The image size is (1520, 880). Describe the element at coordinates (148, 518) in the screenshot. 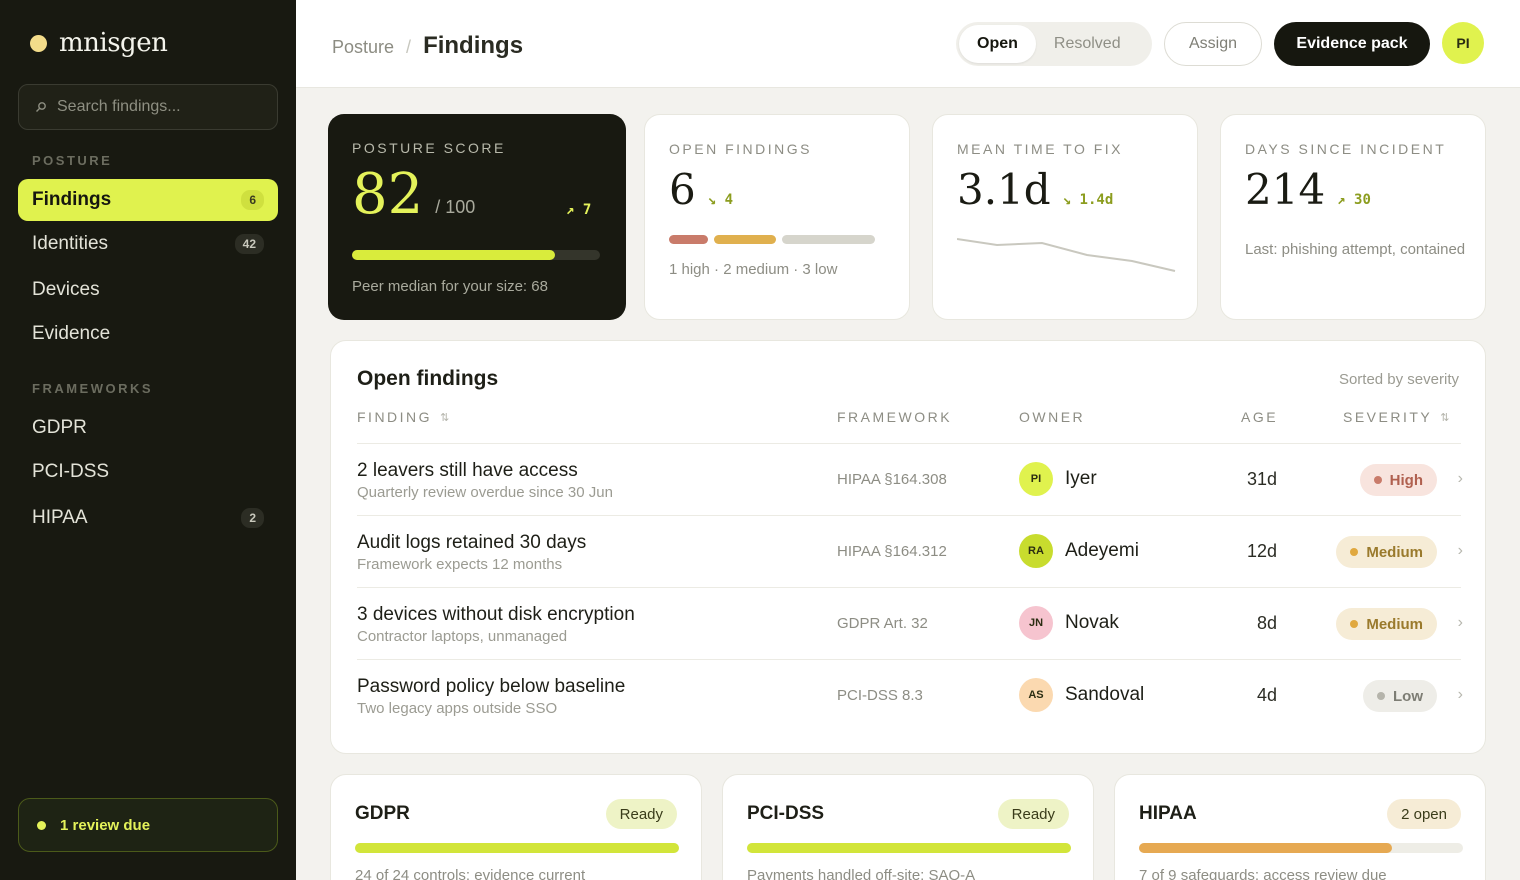

I see `sidebar-item-hipaa: HIPAA 2` at that location.